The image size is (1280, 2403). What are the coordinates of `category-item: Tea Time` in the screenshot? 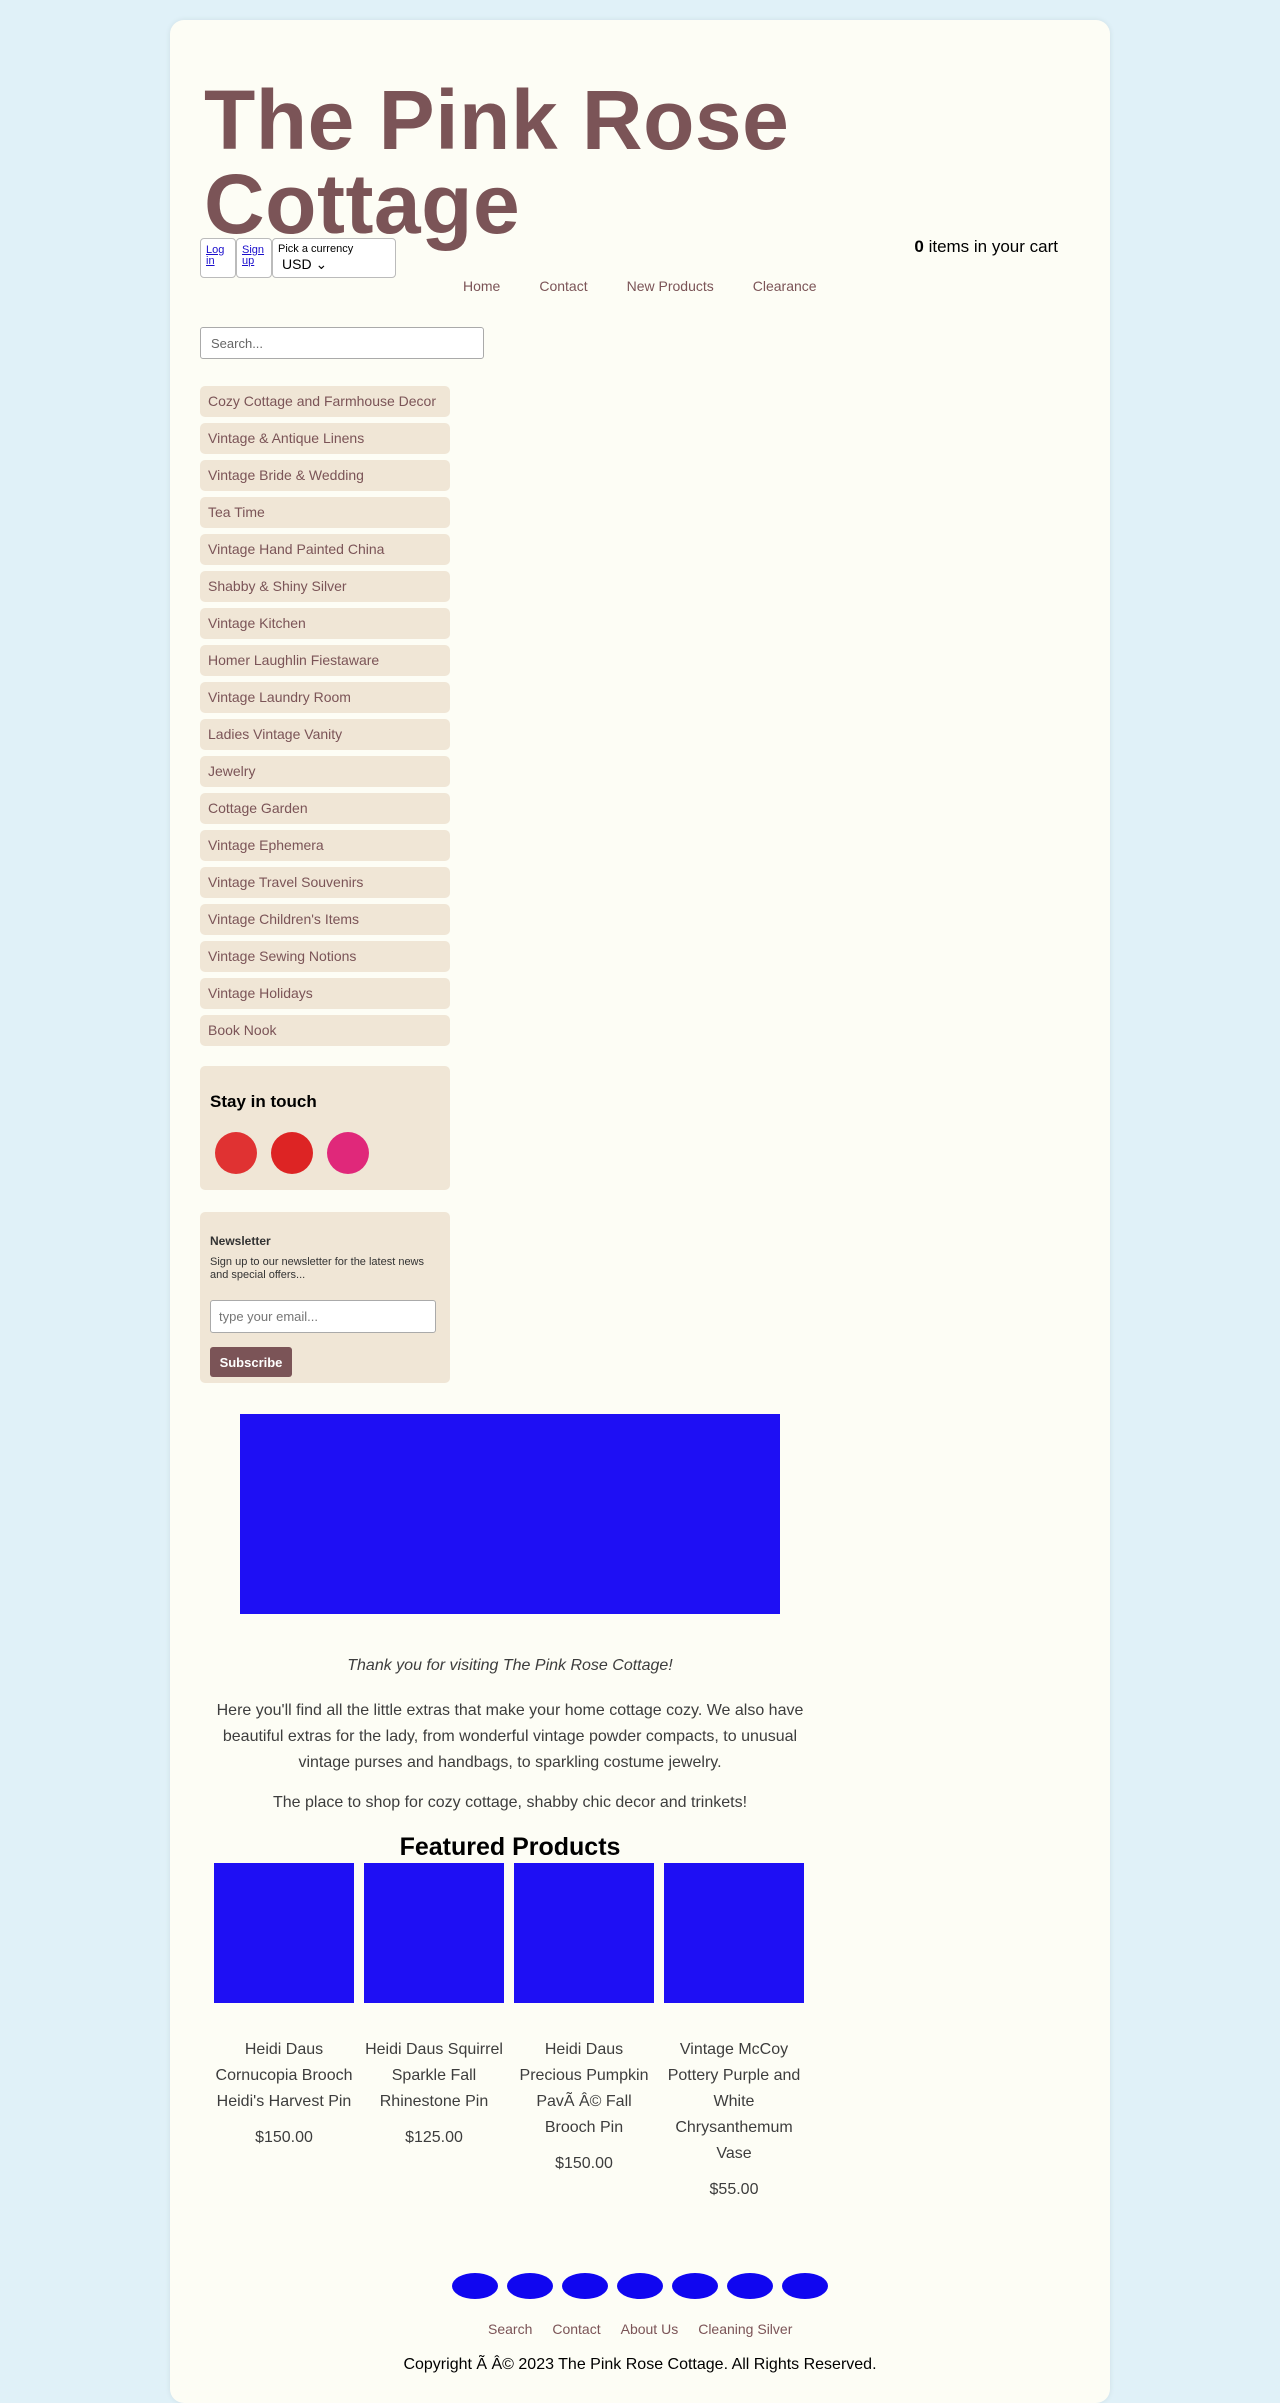 It's located at (325, 512).